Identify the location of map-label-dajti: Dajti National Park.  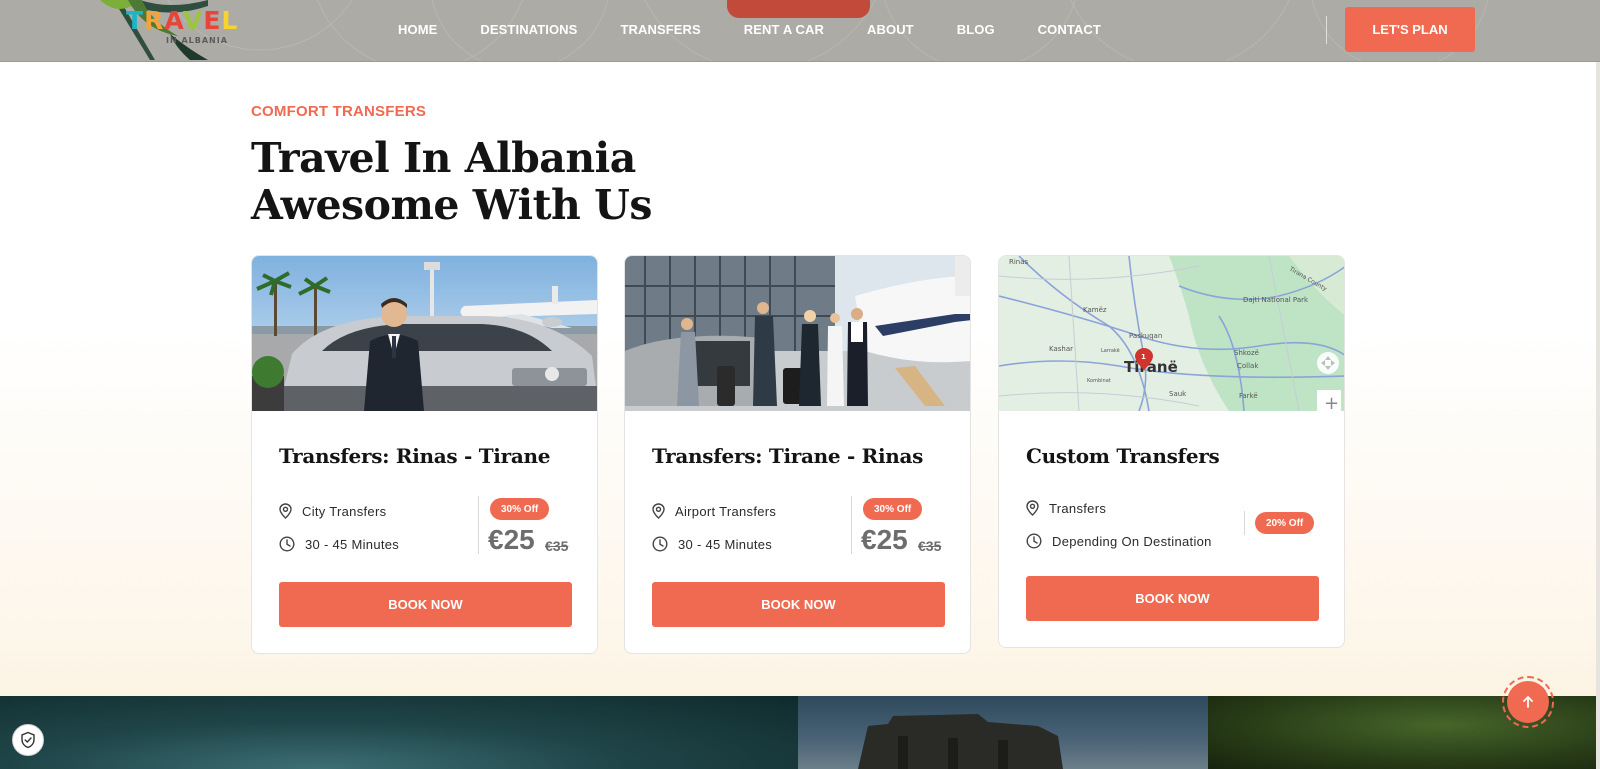
(1276, 300).